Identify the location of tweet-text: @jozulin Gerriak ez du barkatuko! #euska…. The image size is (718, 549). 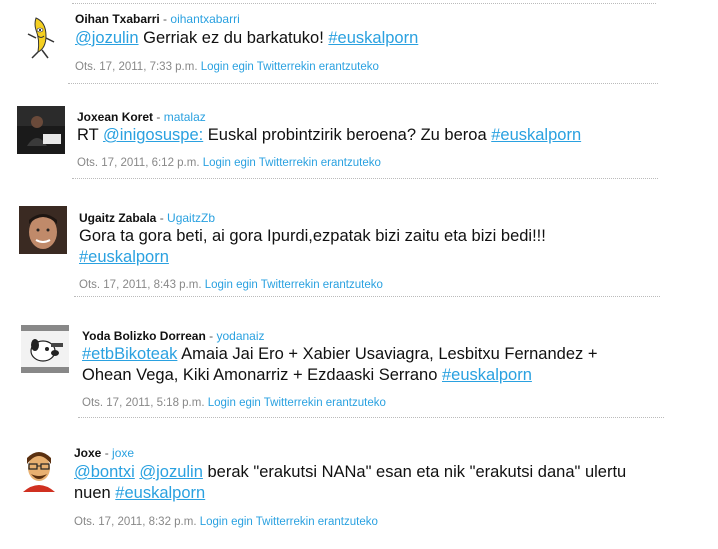
(247, 38).